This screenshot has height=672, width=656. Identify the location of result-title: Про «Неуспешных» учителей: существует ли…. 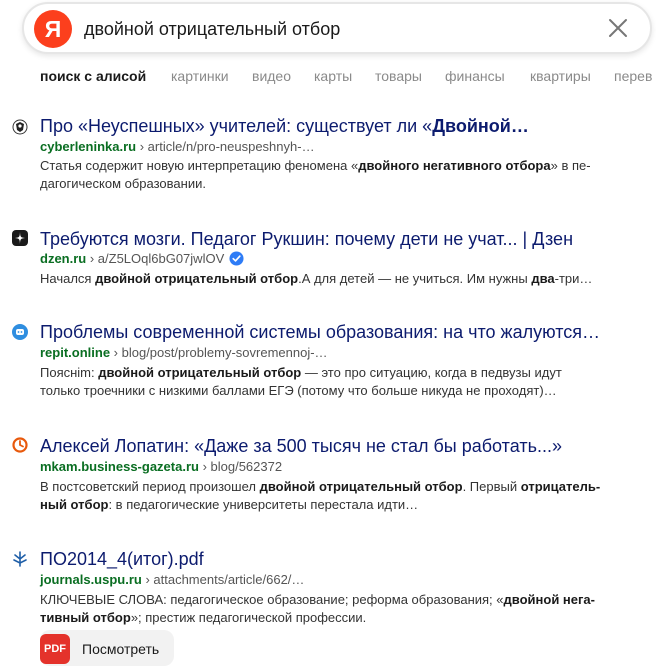
(284, 126).